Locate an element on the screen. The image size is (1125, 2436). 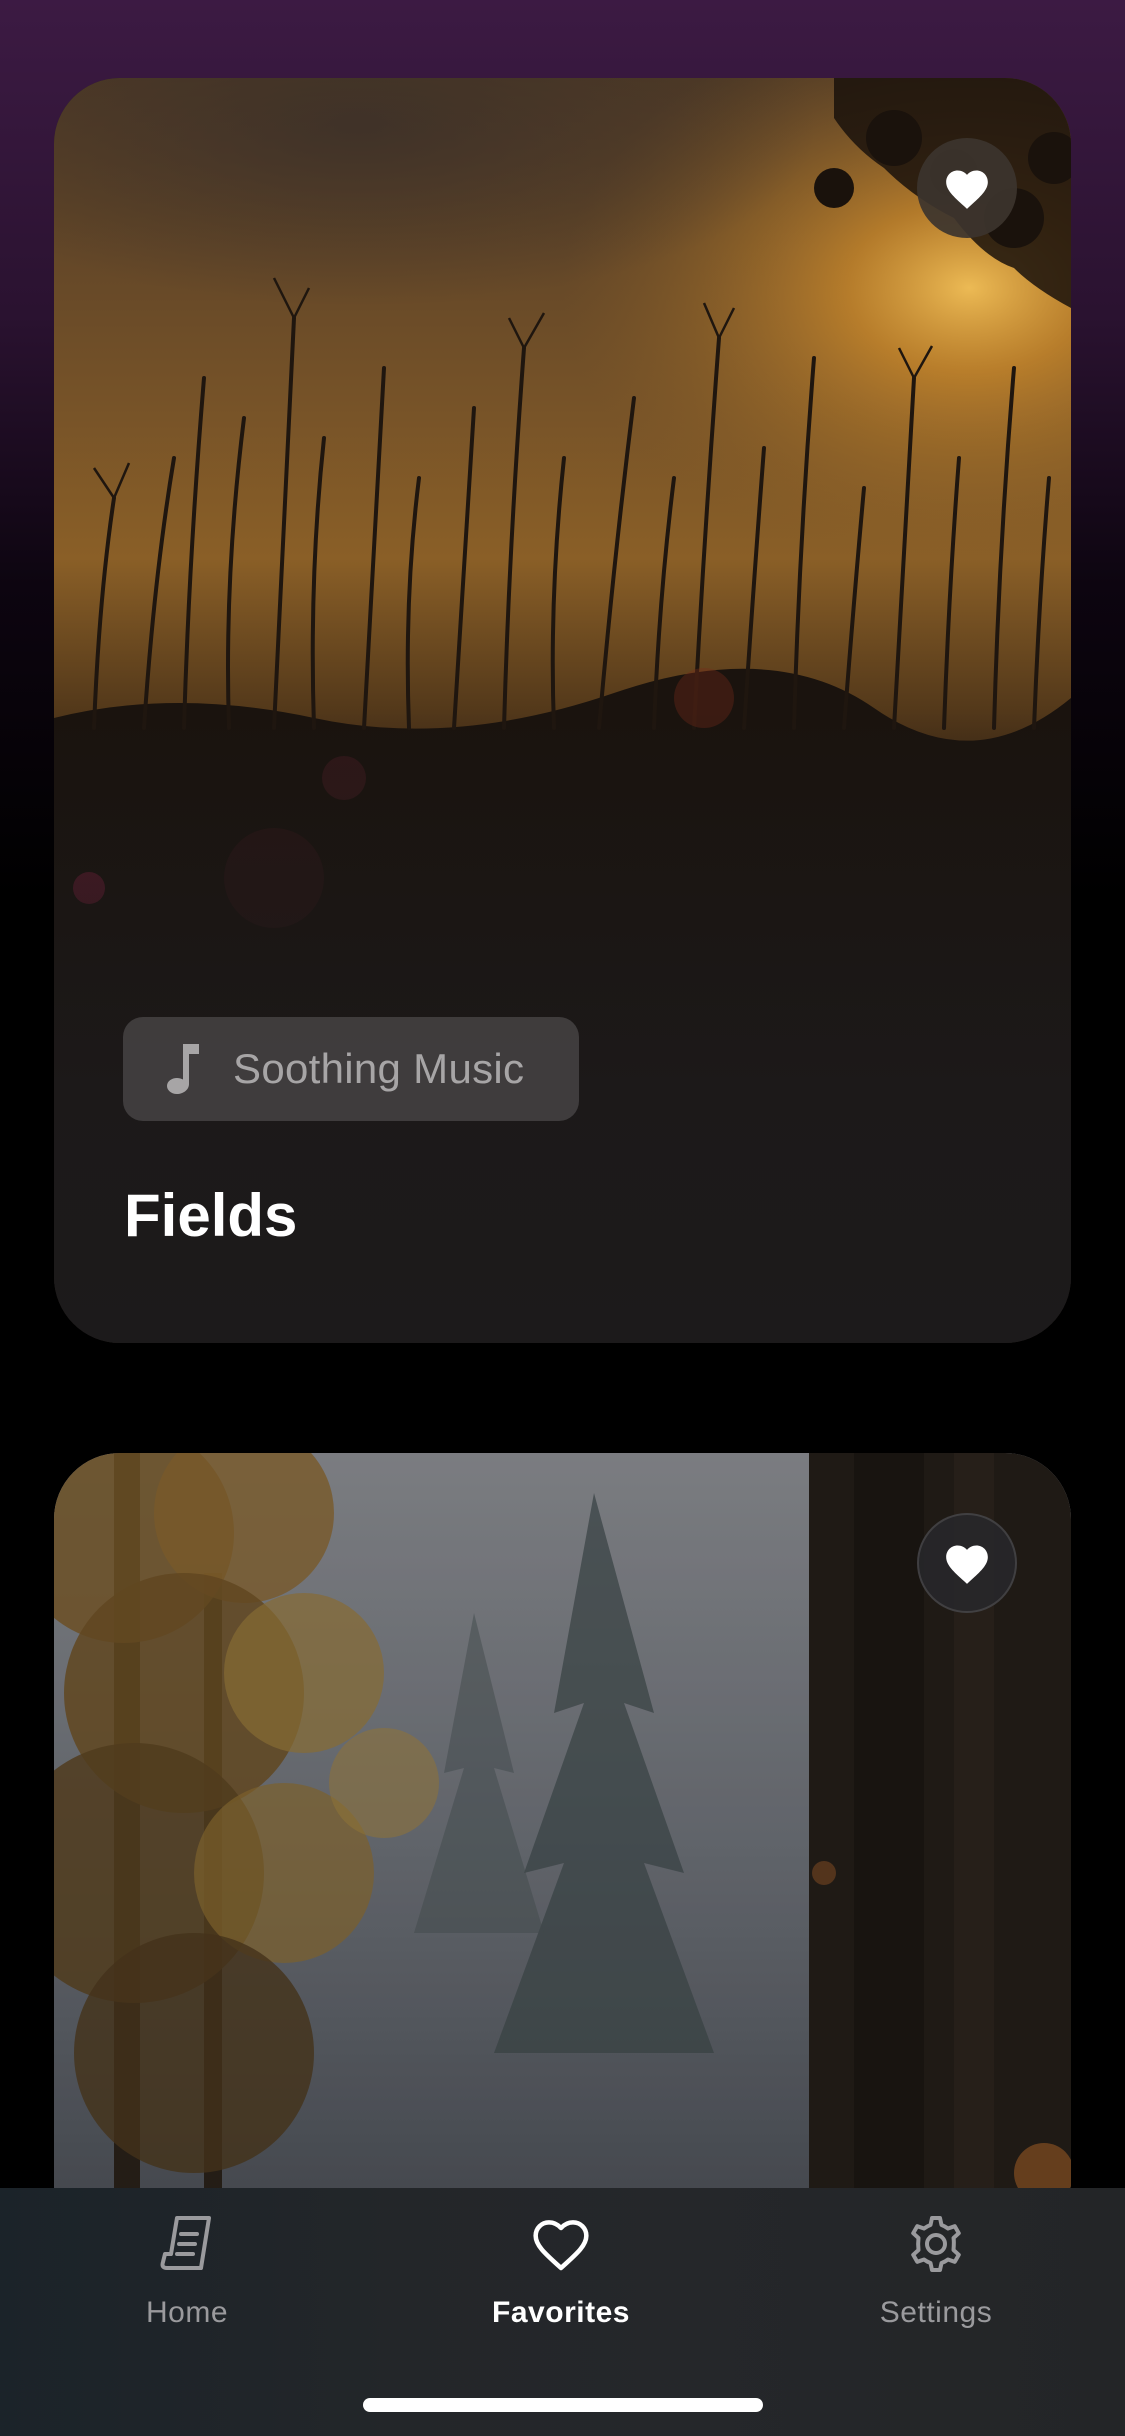
category-tag-label: Soothing Music is located at coordinates (379, 1068).